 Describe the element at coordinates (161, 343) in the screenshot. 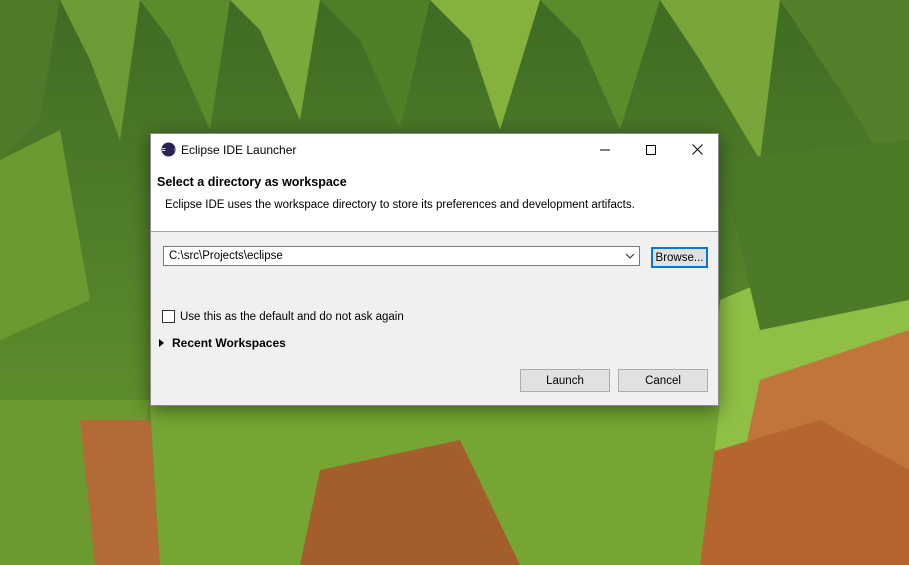

I see `expand-arrow-icon` at that location.